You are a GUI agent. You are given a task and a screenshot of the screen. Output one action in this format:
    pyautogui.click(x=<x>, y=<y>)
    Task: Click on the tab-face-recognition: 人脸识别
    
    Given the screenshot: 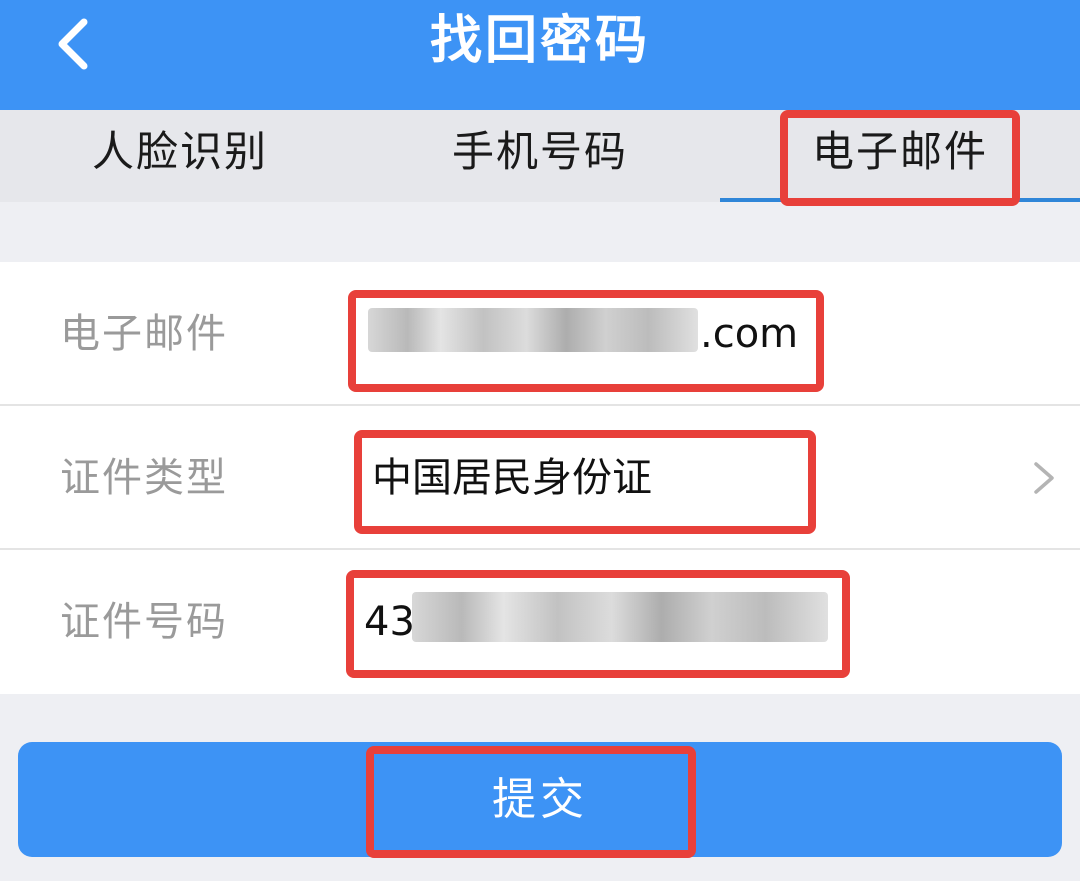 What is the action you would take?
    pyautogui.click(x=180, y=156)
    